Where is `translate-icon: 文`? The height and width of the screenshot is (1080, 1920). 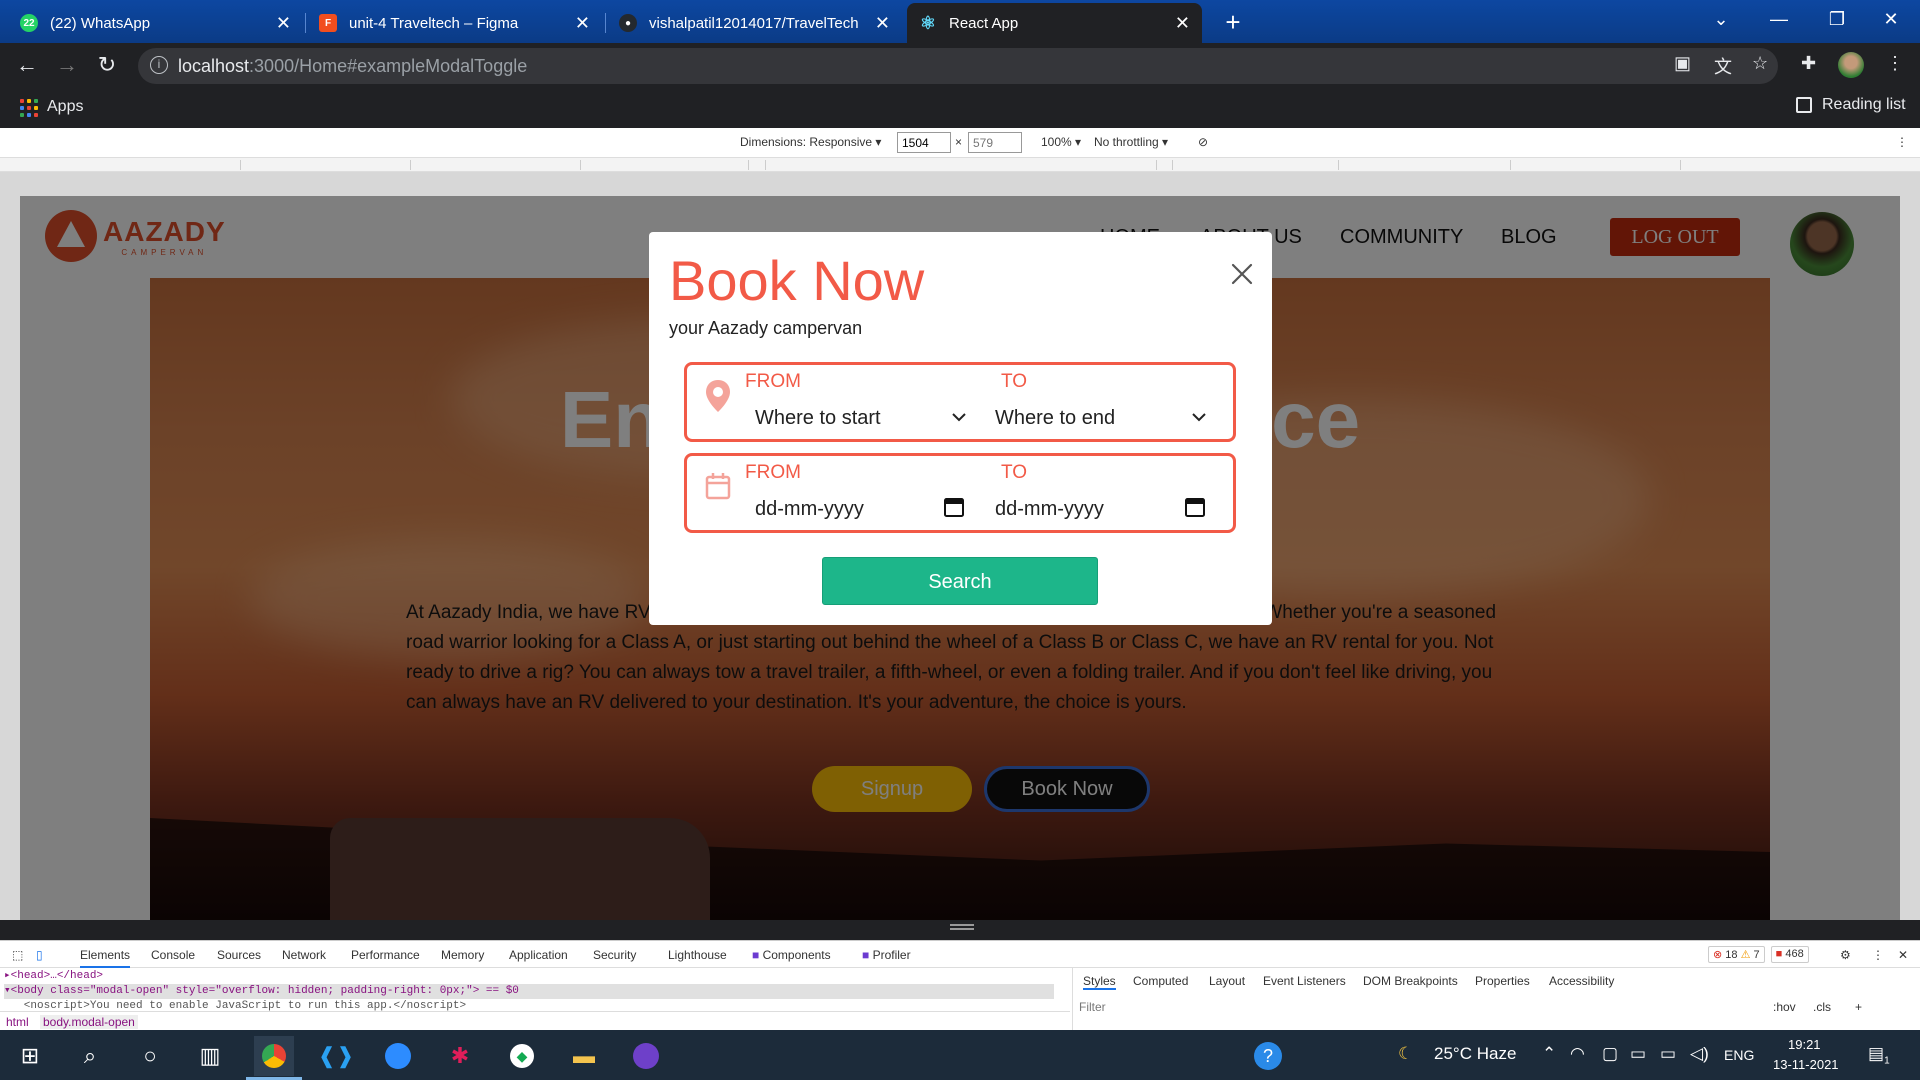 translate-icon: 文 is located at coordinates (1723, 66).